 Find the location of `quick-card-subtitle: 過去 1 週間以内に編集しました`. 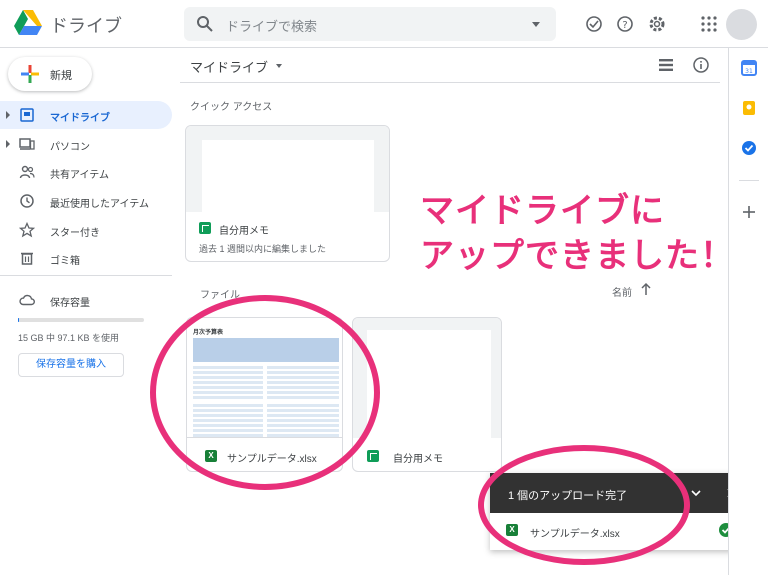

quick-card-subtitle: 過去 1 週間以内に編集しました is located at coordinates (263, 249).